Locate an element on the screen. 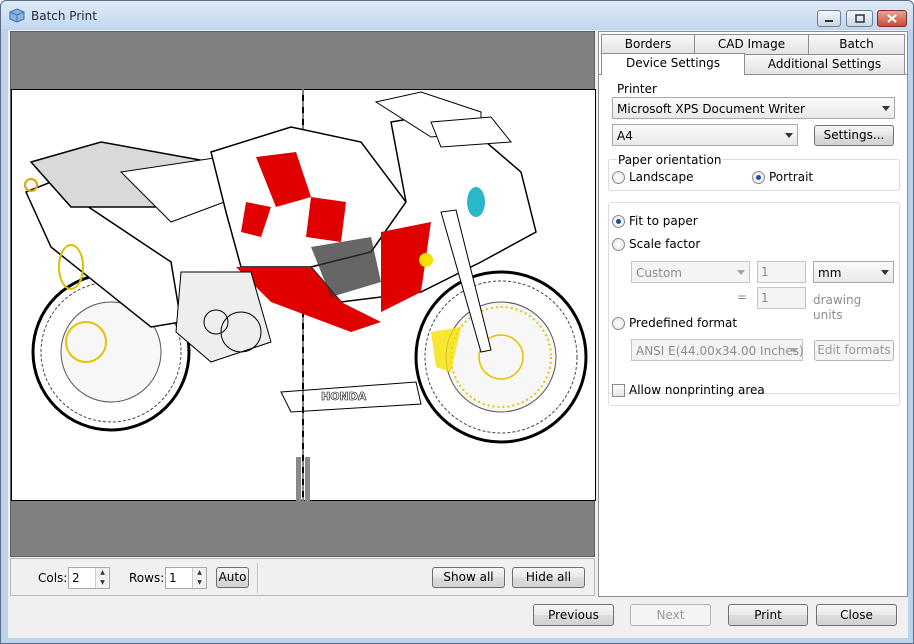 The width and height of the screenshot is (914, 644). minimize-button is located at coordinates (829, 18).